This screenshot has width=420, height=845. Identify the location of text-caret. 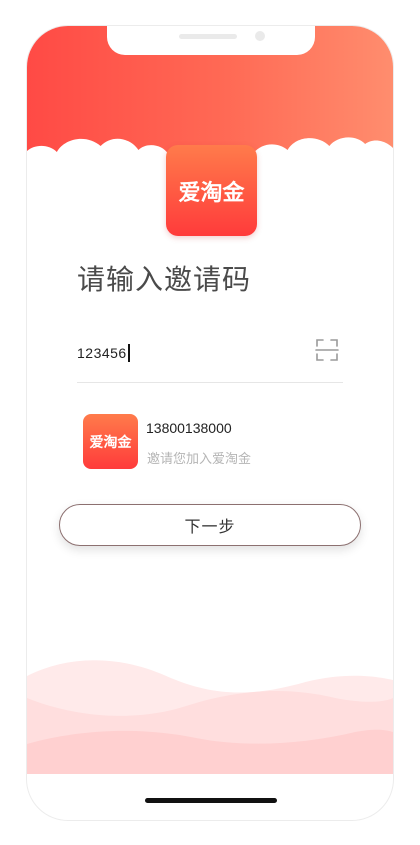
(128, 353).